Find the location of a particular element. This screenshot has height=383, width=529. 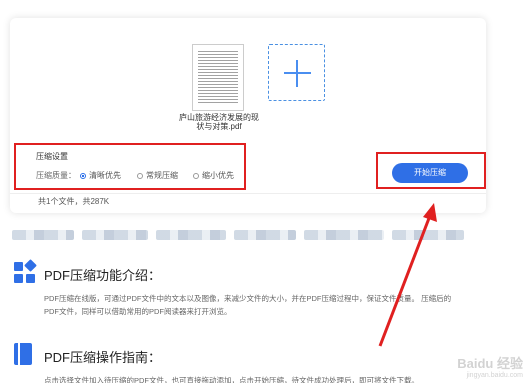

watermark: Baidu 经验 jingyan.baidu.com is located at coordinates (490, 367).